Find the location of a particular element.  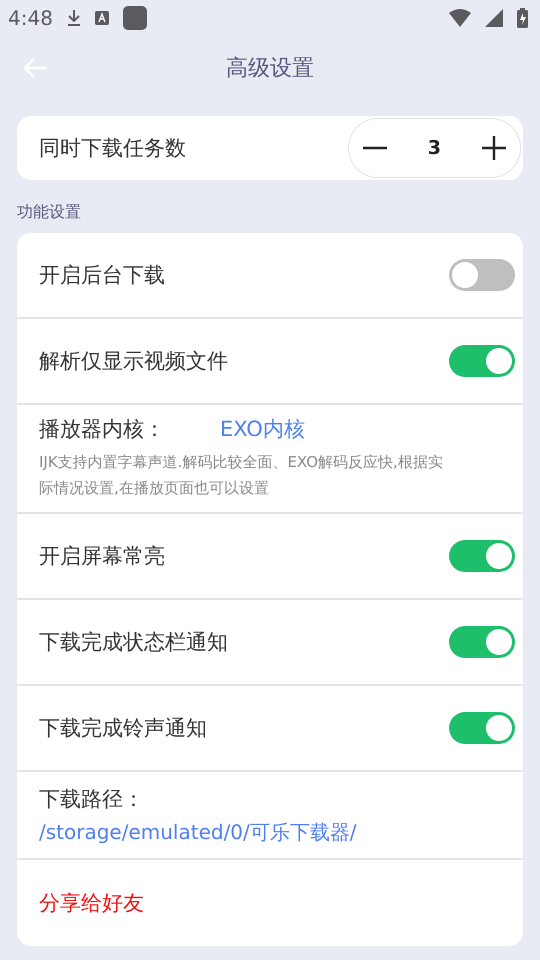

setting-label: 解析仅显示视频文件 is located at coordinates (133, 361).